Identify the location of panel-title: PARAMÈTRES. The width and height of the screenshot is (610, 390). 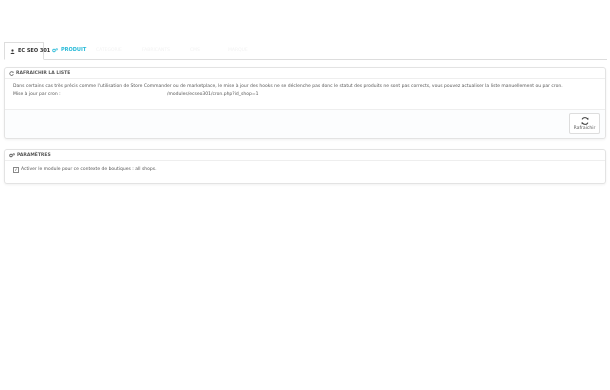
(34, 155).